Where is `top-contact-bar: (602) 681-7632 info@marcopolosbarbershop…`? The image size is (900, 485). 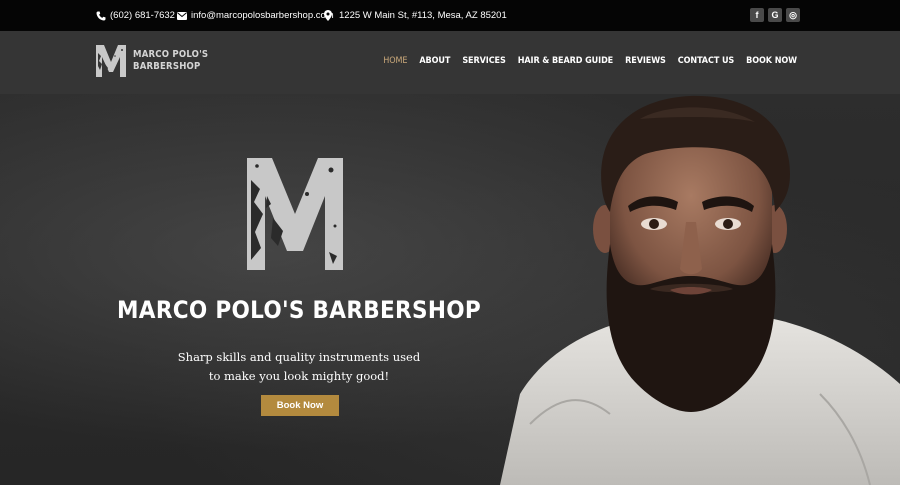
top-contact-bar: (602) 681-7632 info@marcopolosbarbershop… is located at coordinates (450, 15).